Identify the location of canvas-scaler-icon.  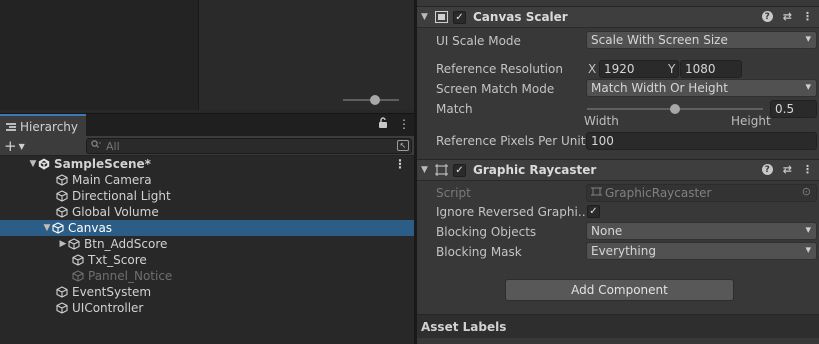
(442, 17).